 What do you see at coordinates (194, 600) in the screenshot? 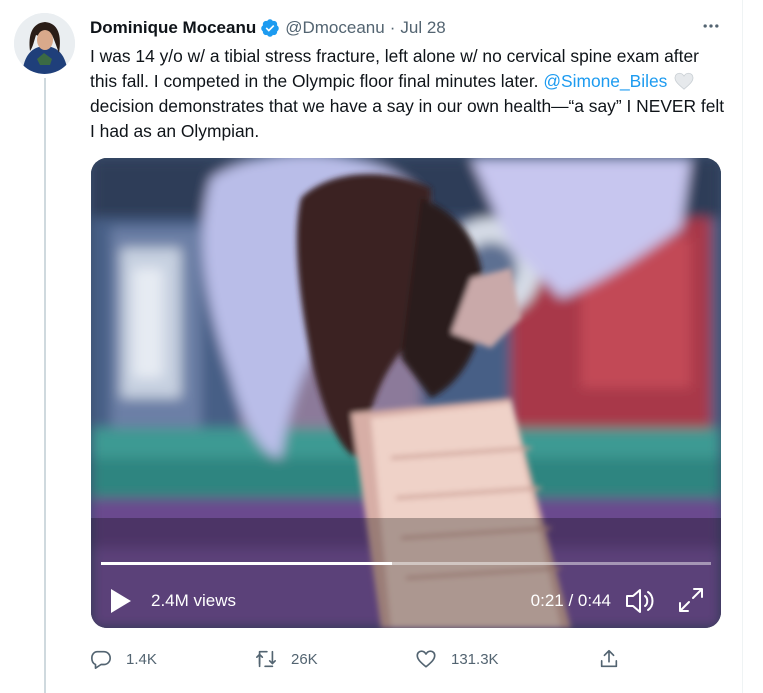
I see `view-count: 2.4M views` at bounding box center [194, 600].